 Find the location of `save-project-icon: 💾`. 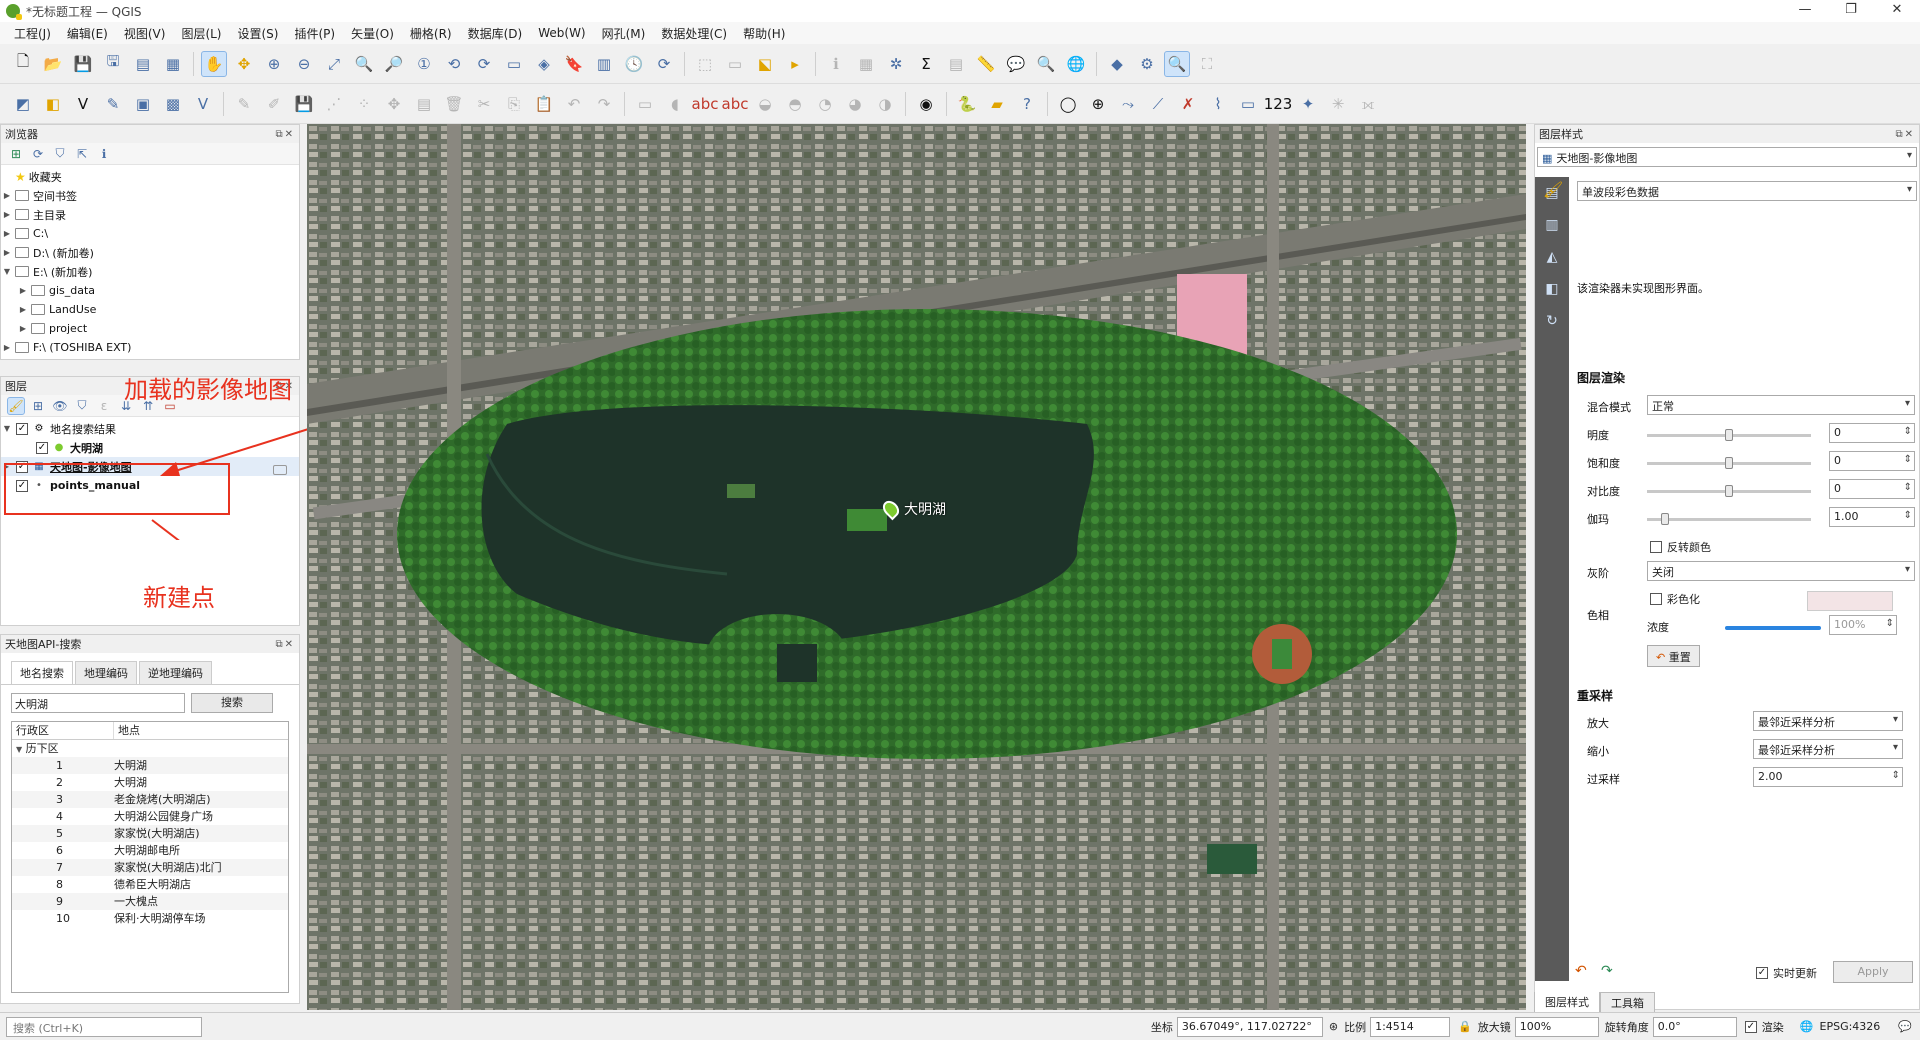

save-project-icon: 💾 is located at coordinates (83, 64).